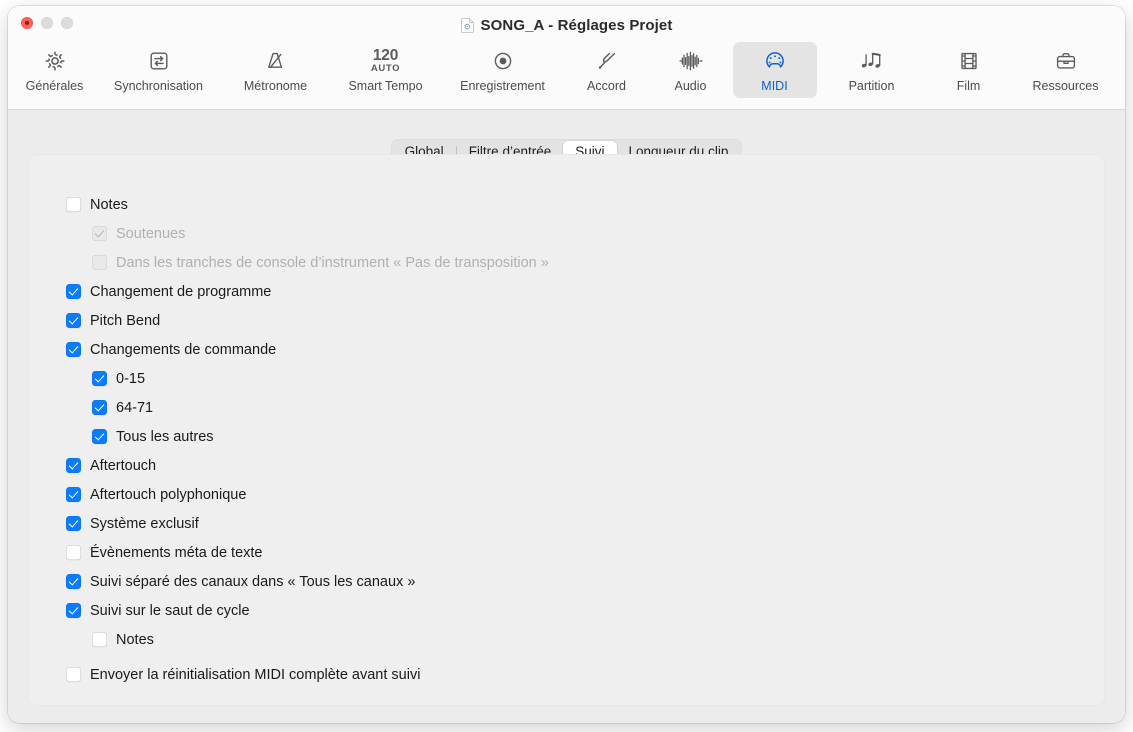 Image resolution: width=1133 pixels, height=732 pixels. Describe the element at coordinates (968, 86) in the screenshot. I see `toolbar-item-label: Film` at that location.